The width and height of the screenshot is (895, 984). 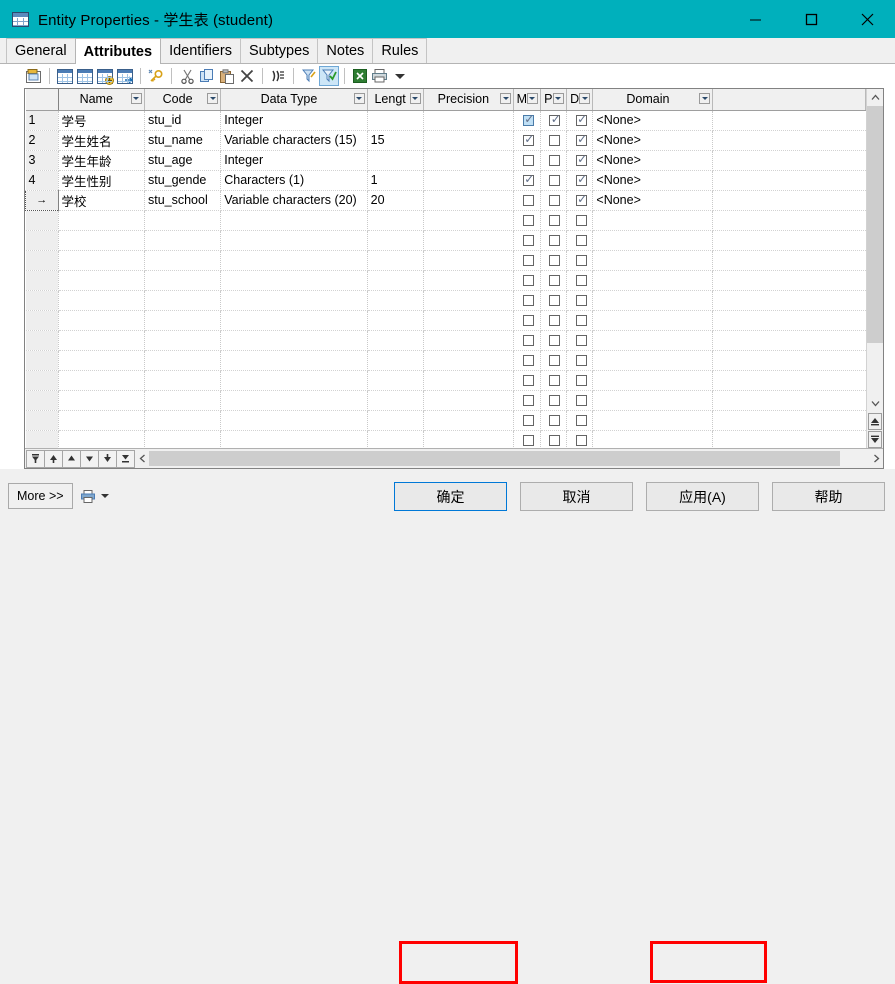 What do you see at coordinates (360, 76) in the screenshot?
I see `excel-export-icon` at bounding box center [360, 76].